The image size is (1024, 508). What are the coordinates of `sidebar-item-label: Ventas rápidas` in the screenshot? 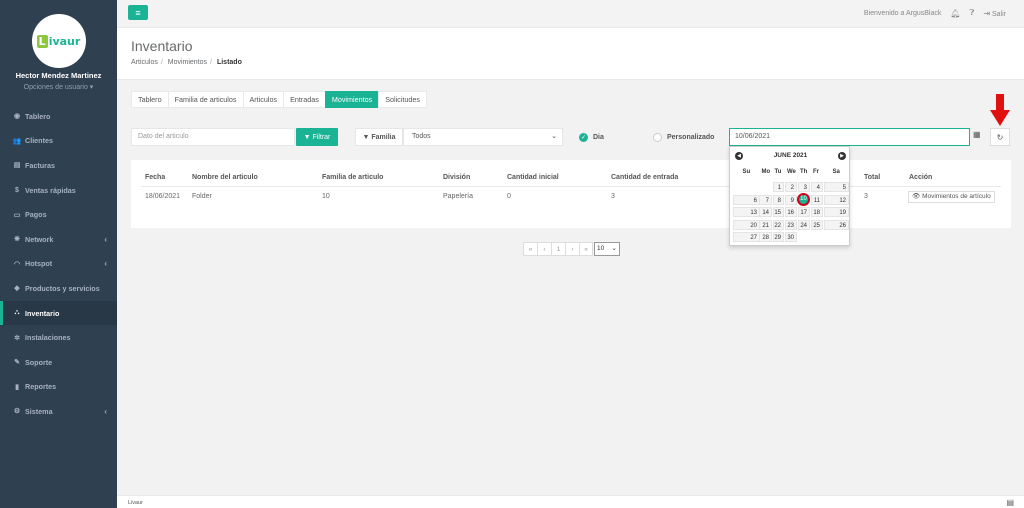 It's located at (50, 190).